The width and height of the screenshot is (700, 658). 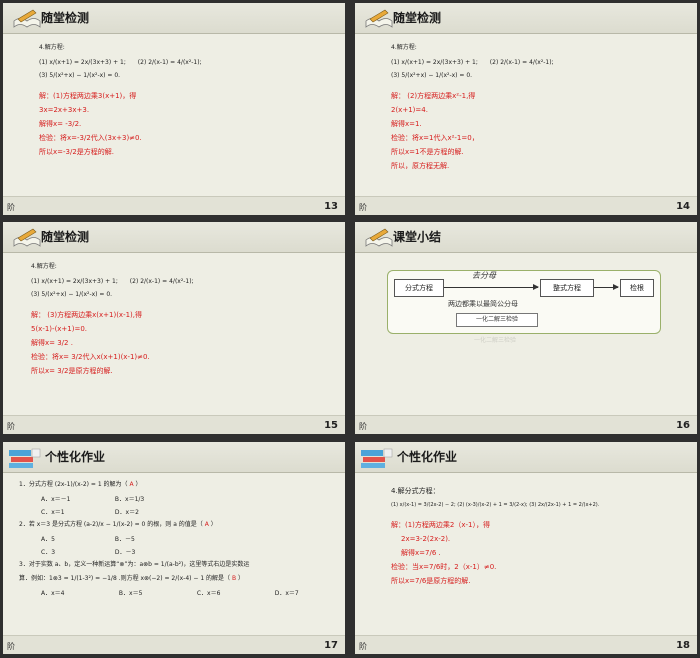 What do you see at coordinates (174, 205) in the screenshot?
I see `slide-footer: 阶 13` at bounding box center [174, 205].